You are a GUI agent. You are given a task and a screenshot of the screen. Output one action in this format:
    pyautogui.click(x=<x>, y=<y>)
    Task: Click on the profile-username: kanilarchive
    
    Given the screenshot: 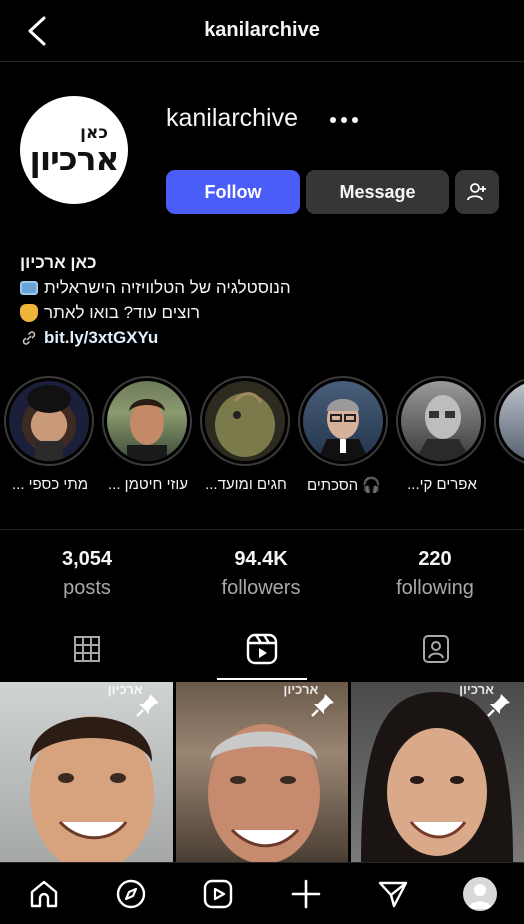 What is the action you would take?
    pyautogui.click(x=232, y=118)
    